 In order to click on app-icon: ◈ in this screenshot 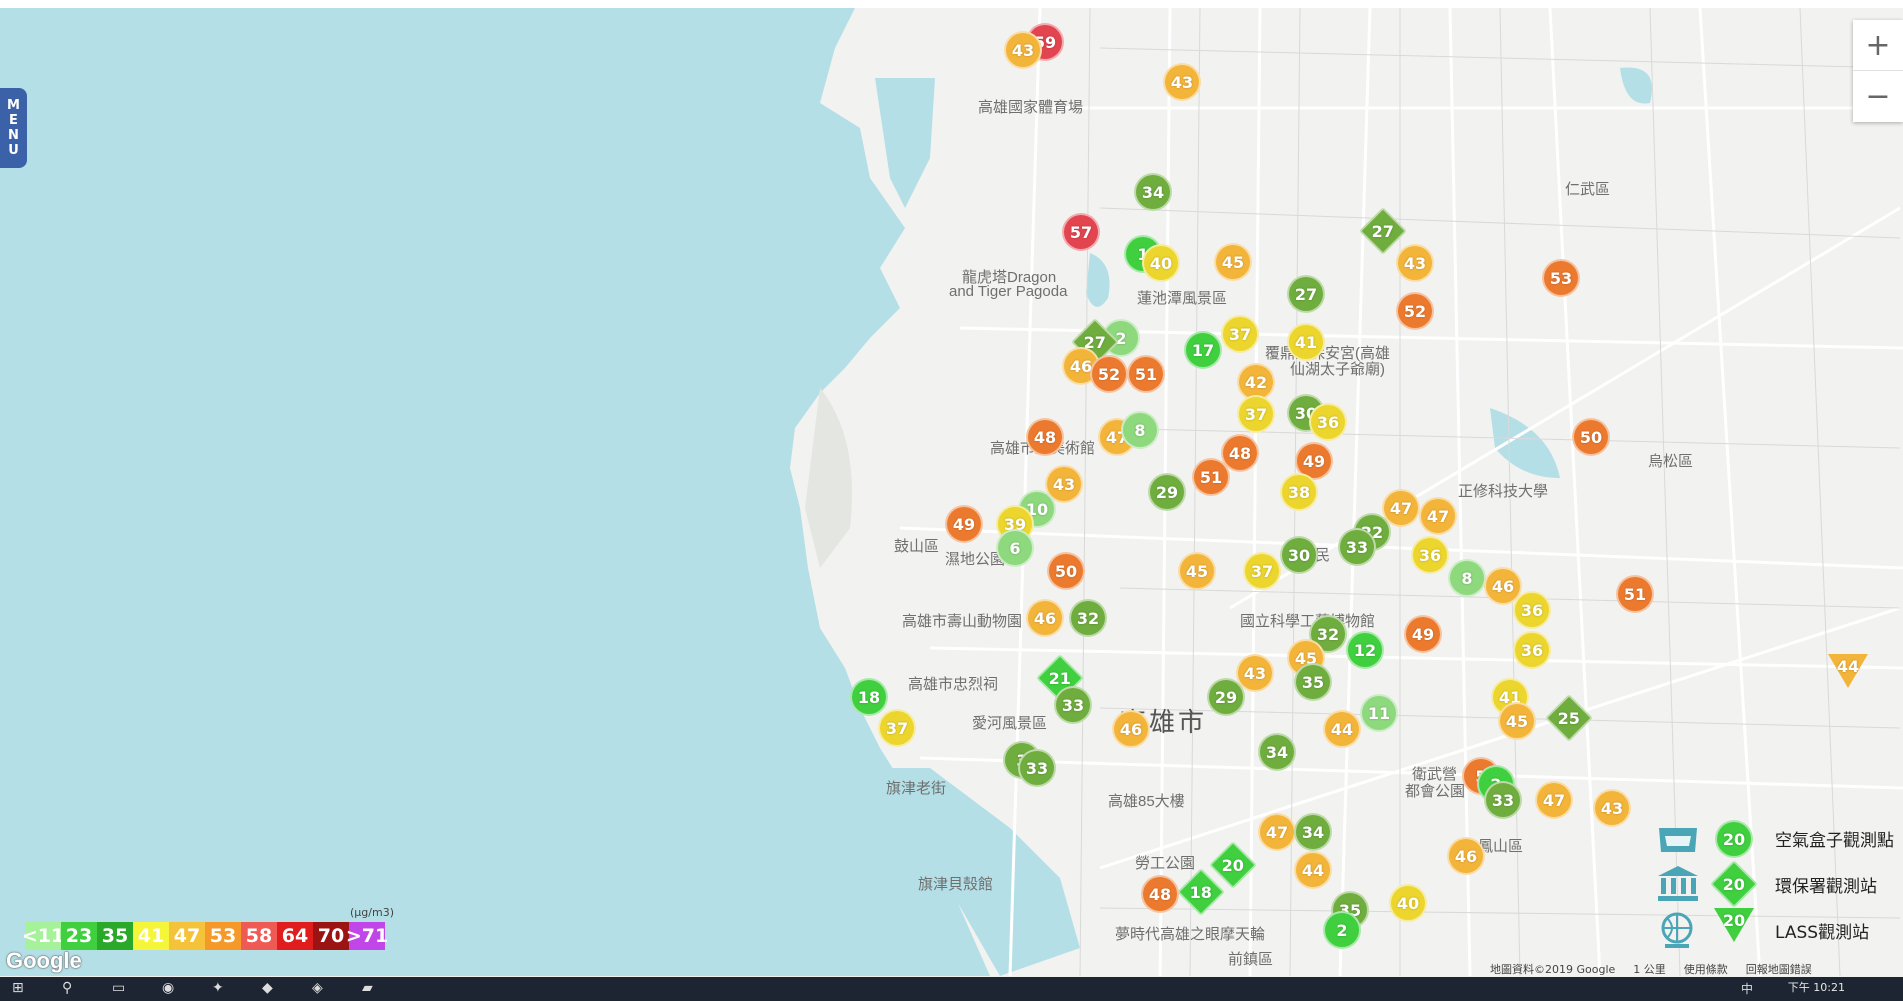, I will do `click(317, 989)`.